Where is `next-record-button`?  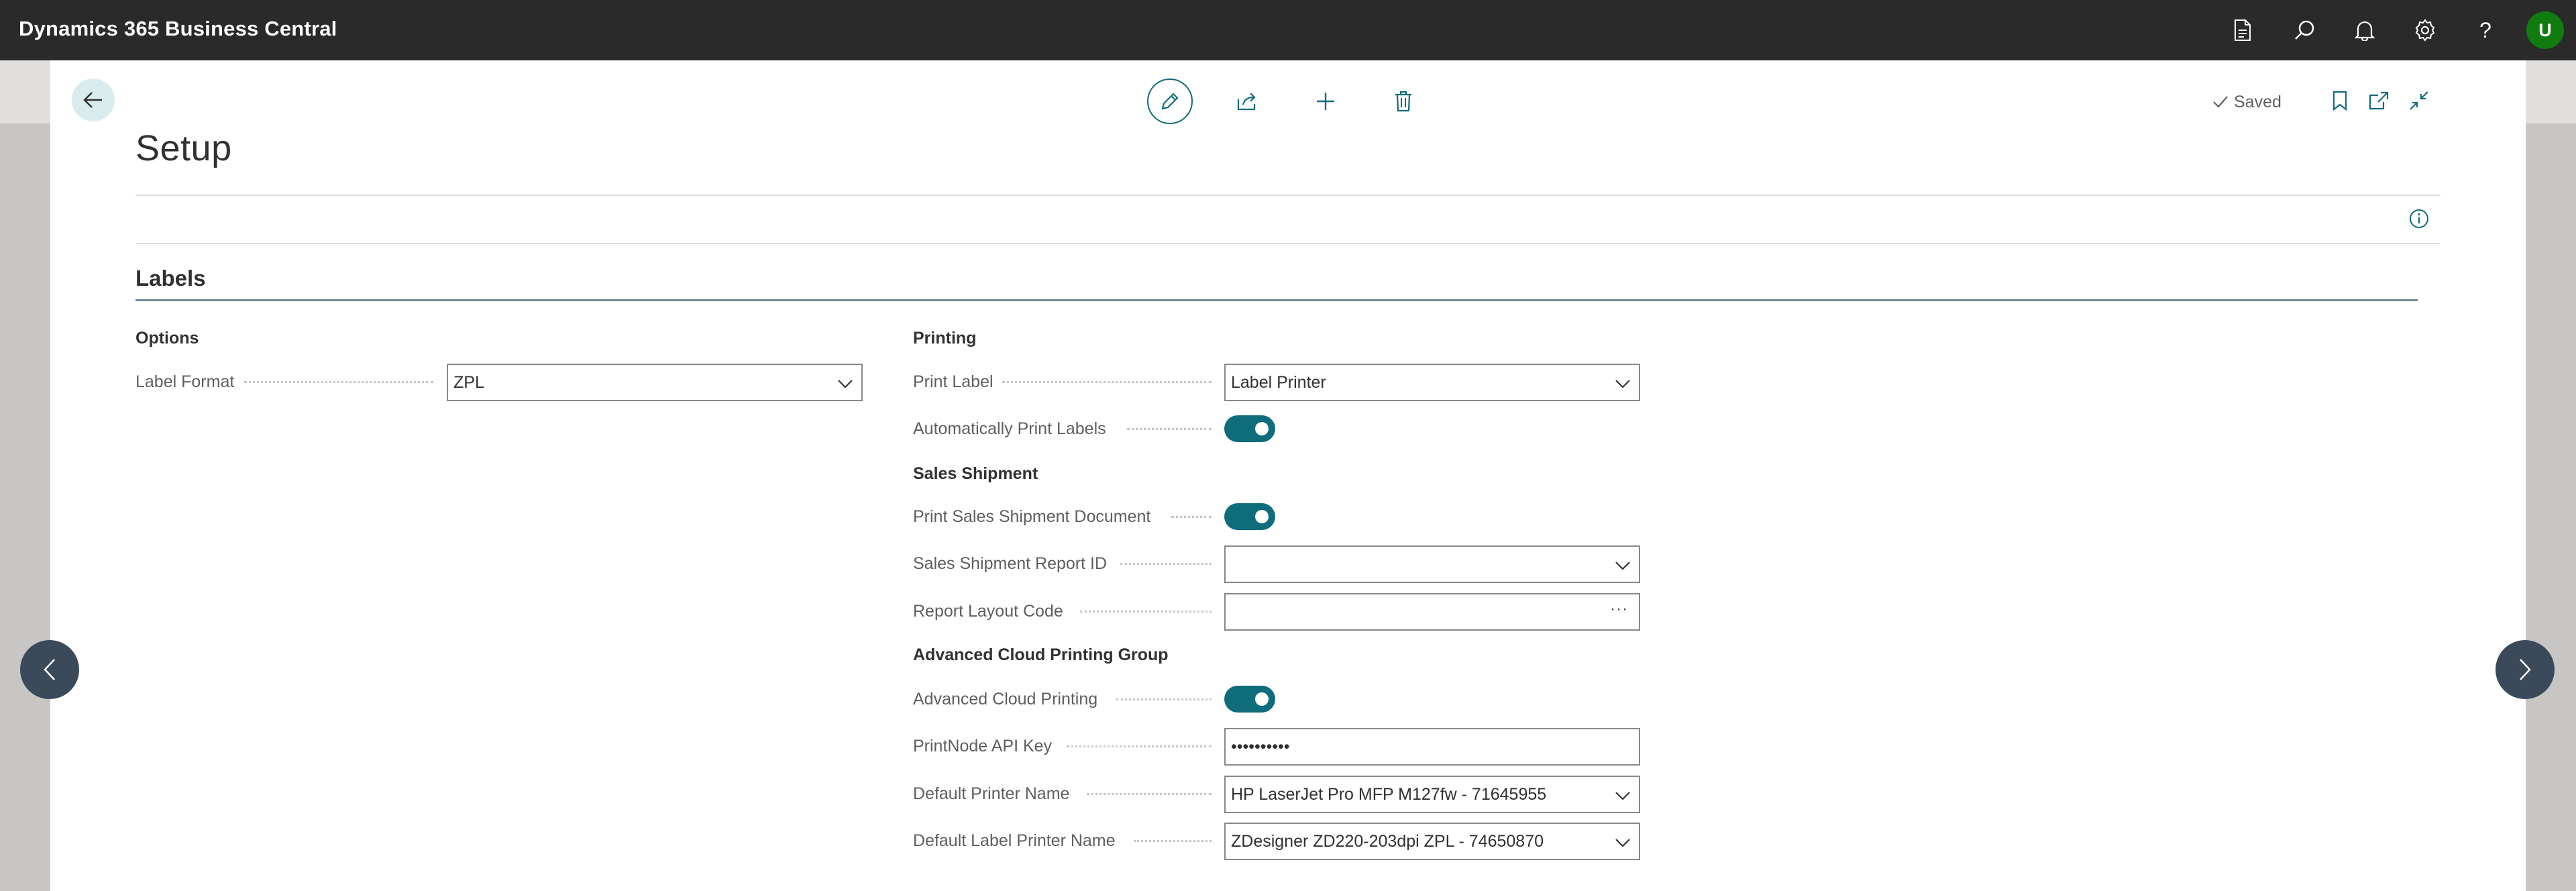 next-record-button is located at coordinates (2525, 669).